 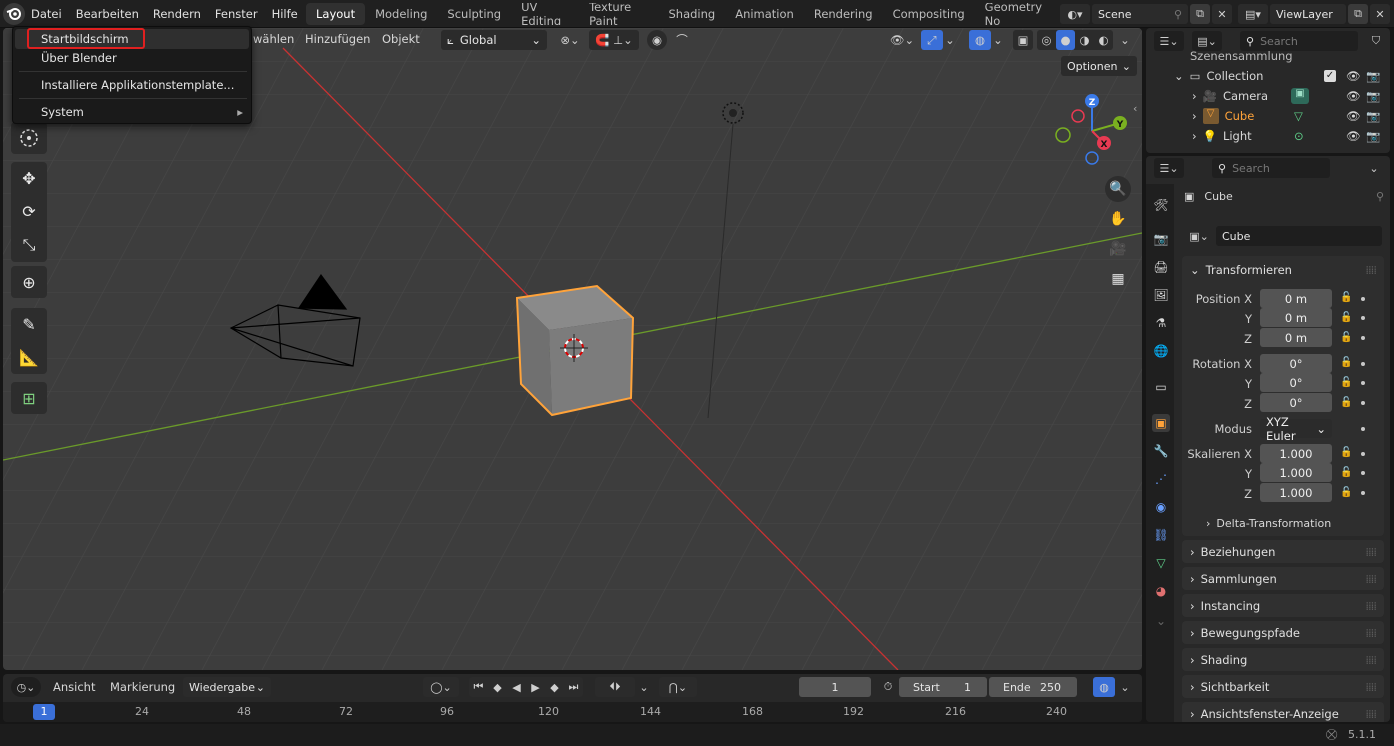 What do you see at coordinates (1161, 479) in the screenshot?
I see `particles-tab-icon: ⋰` at bounding box center [1161, 479].